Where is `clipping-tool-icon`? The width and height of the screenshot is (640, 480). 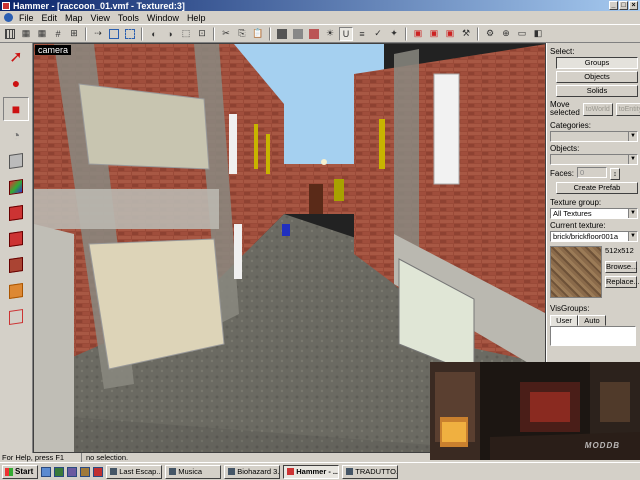 clipping-tool-icon is located at coordinates (16, 291).